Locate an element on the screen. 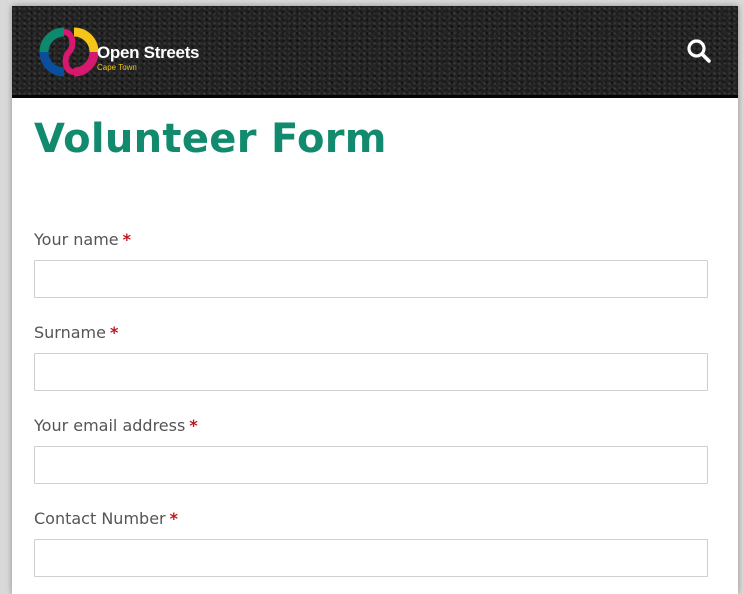 The image size is (744, 594). label-text: Contact Number is located at coordinates (100, 518).